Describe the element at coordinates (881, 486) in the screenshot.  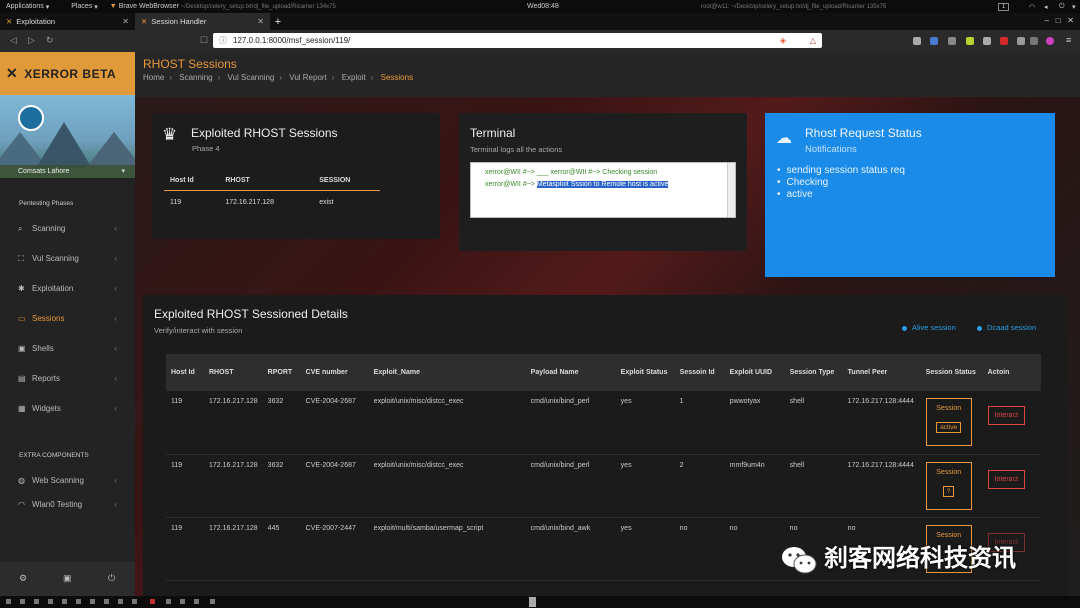
I see `table-cell: 172.16.217.128:4444` at that location.